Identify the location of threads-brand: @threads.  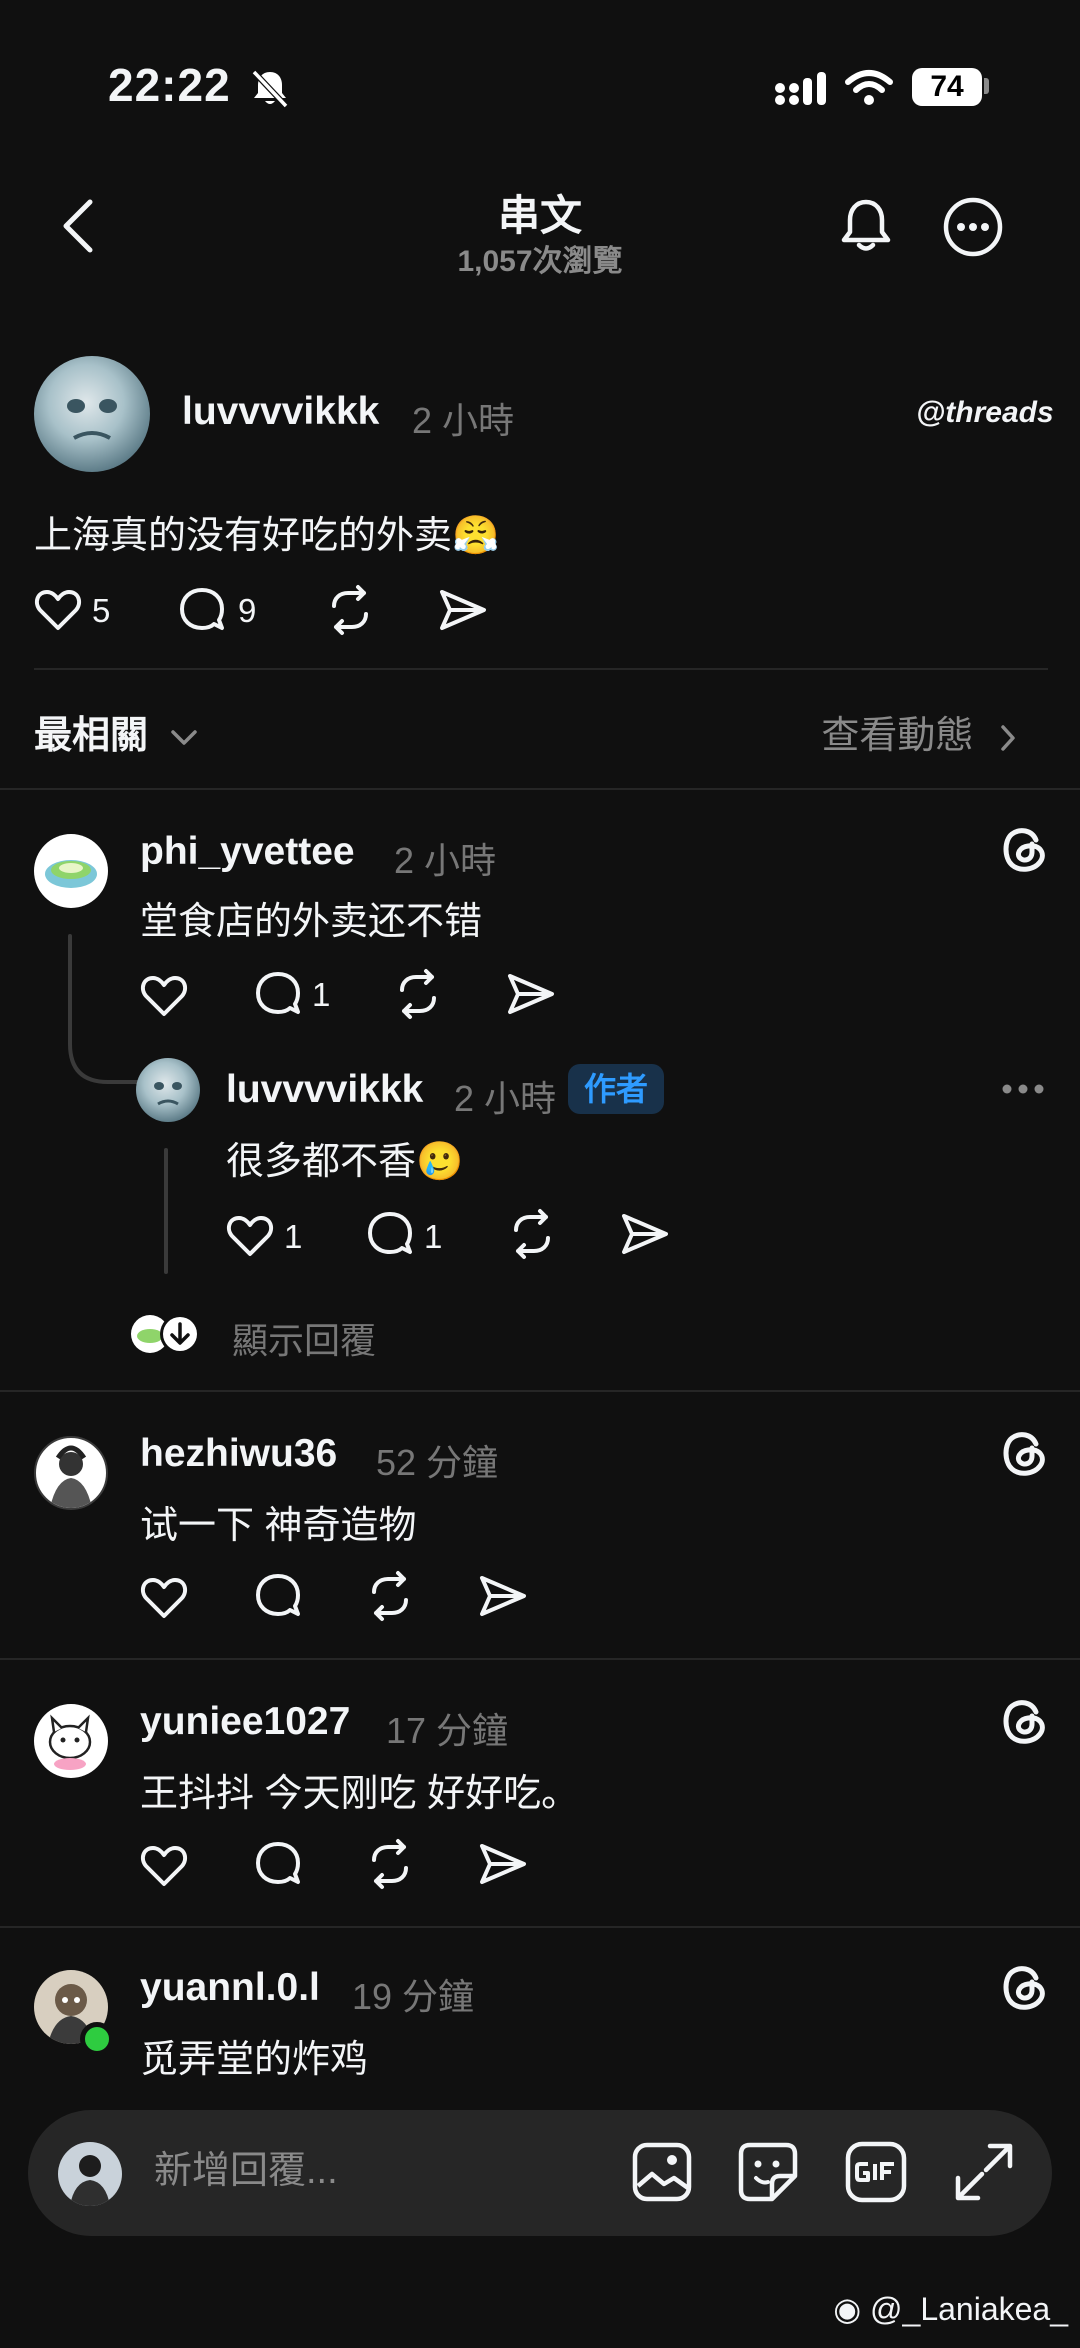
(985, 413).